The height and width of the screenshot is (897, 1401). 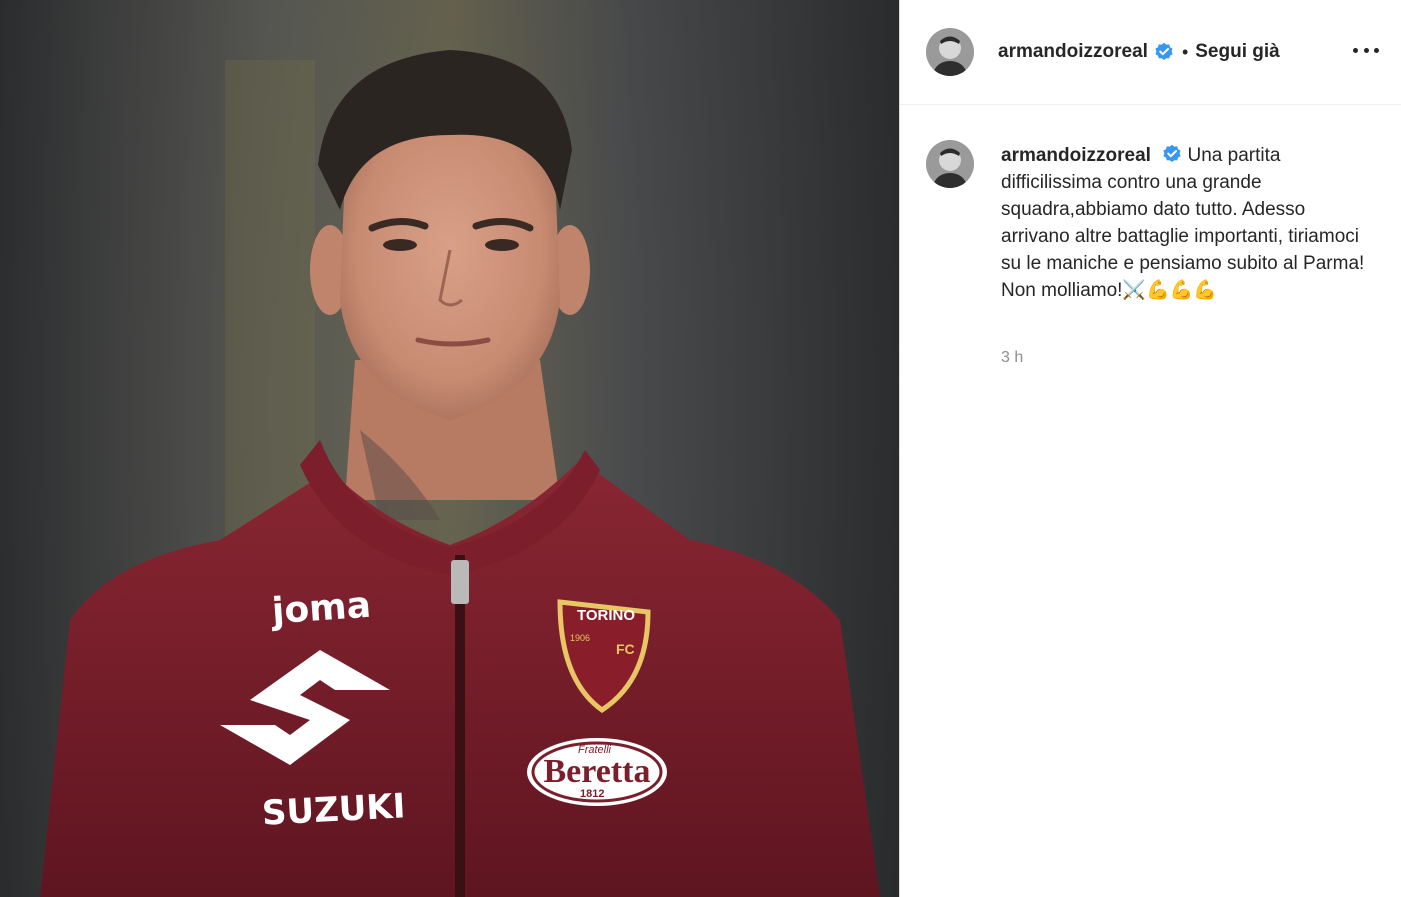 What do you see at coordinates (1076, 155) in the screenshot?
I see `caption-username: armandoizzoreal` at bounding box center [1076, 155].